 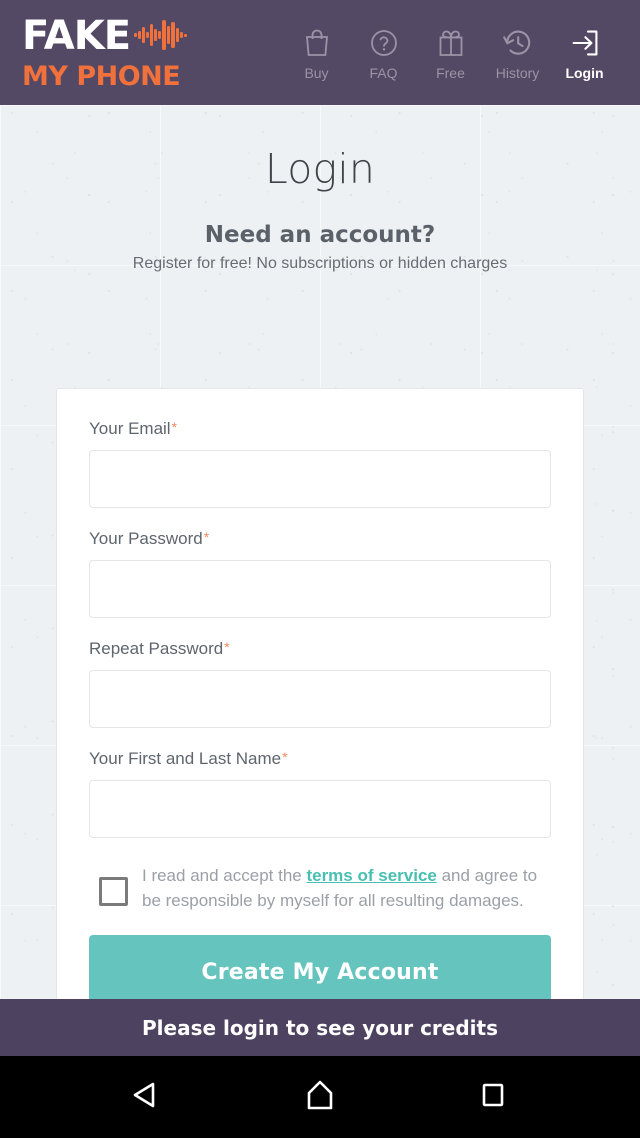 I want to click on nav-item-history: History, so click(x=517, y=54).